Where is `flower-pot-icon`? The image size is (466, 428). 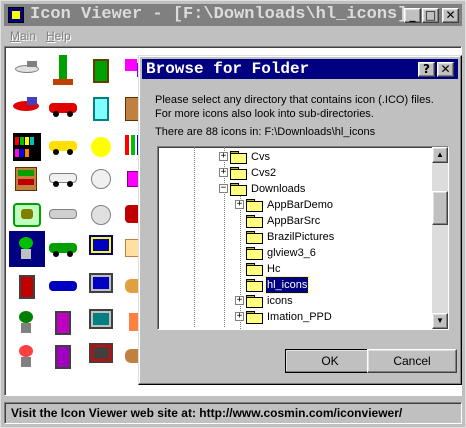
flower-pot-icon is located at coordinates (27, 357).